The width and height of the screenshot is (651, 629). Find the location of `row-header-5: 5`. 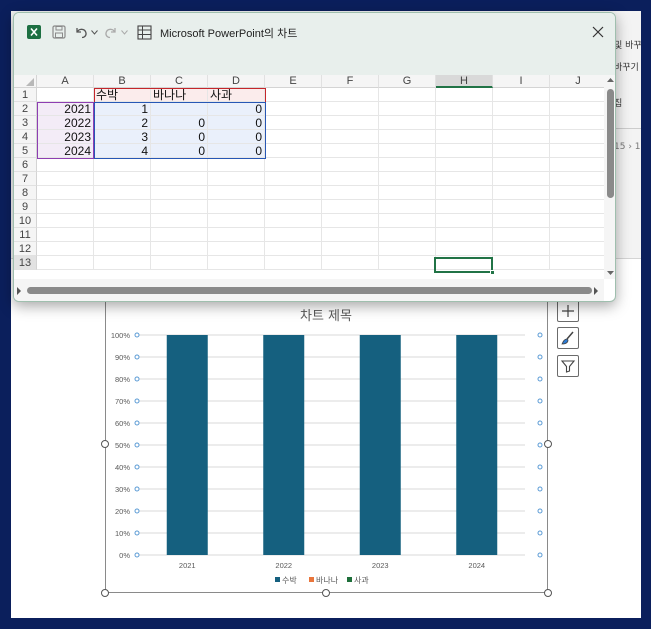

row-header-5: 5 is located at coordinates (25, 151).